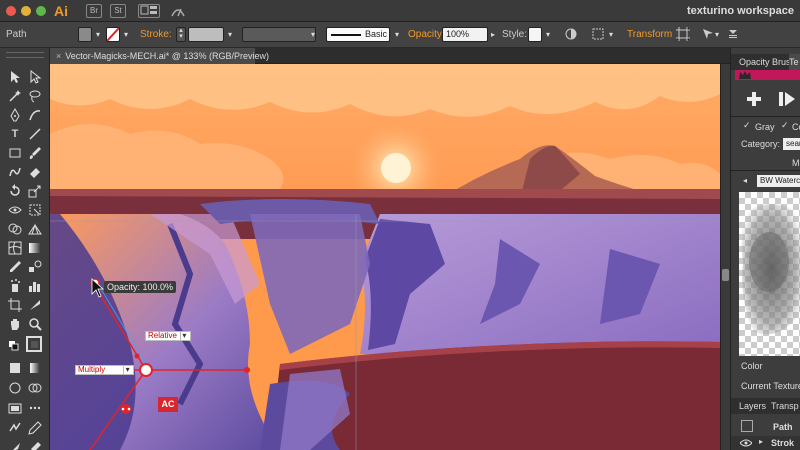 The height and width of the screenshot is (450, 800). What do you see at coordinates (35, 229) in the screenshot?
I see `perspective-grid-tool-icon` at bounding box center [35, 229].